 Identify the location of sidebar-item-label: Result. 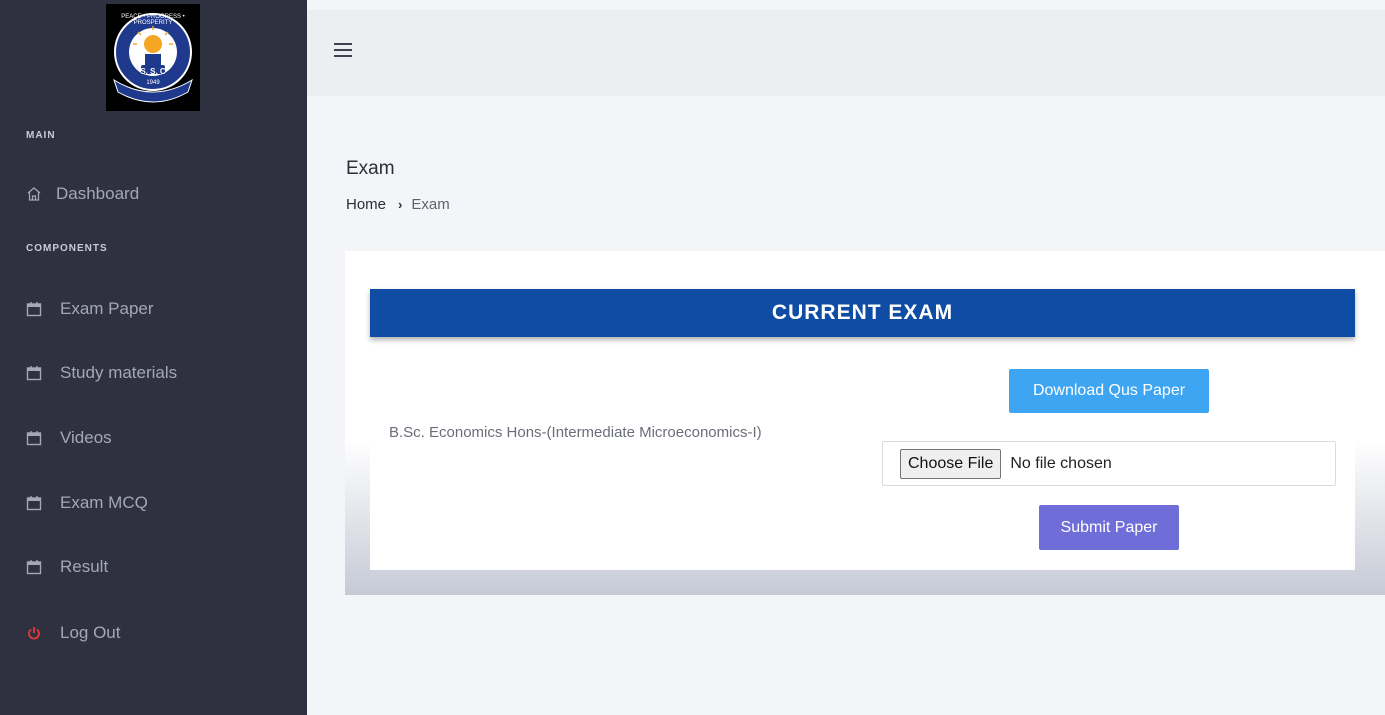
(84, 566).